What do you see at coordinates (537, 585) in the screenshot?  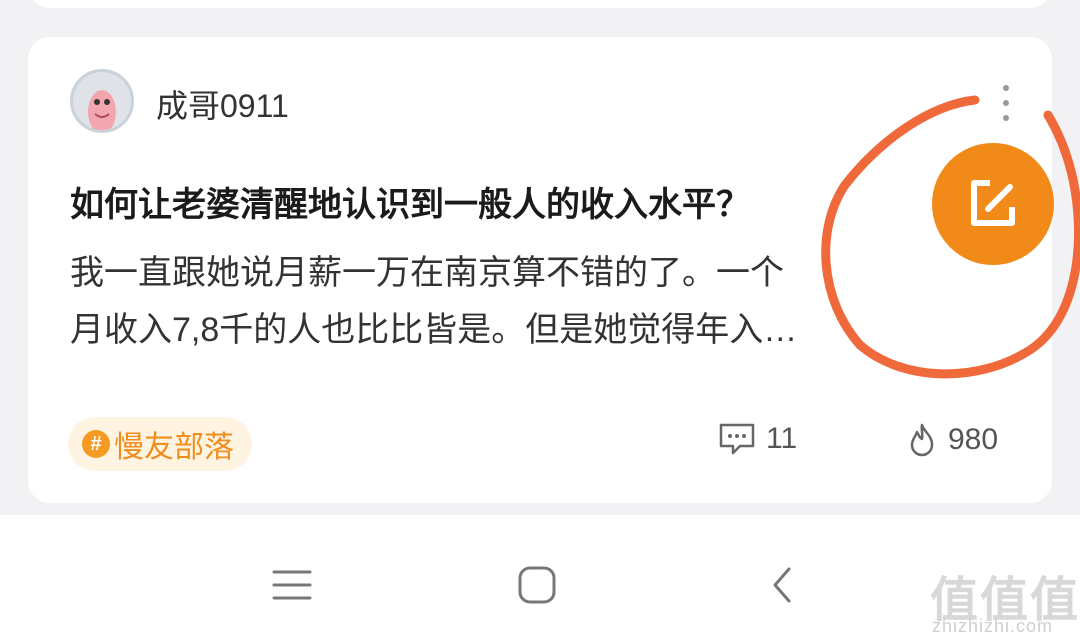 I see `home-square-icon` at bounding box center [537, 585].